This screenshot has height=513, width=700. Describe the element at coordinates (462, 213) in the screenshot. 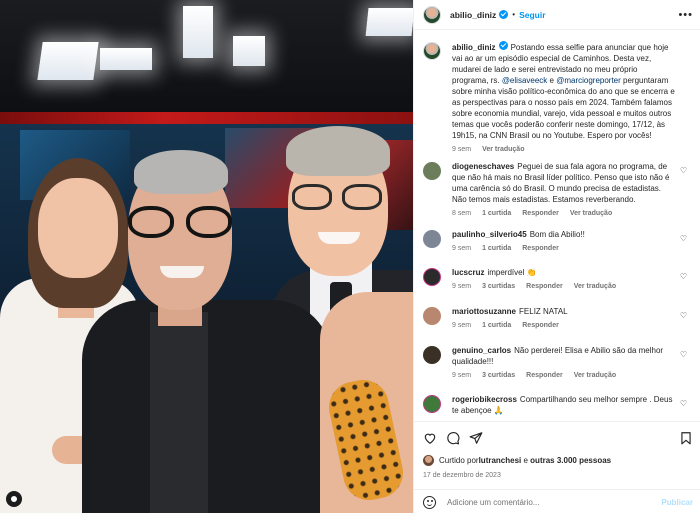

I see `comment-time: 8 sem` at that location.